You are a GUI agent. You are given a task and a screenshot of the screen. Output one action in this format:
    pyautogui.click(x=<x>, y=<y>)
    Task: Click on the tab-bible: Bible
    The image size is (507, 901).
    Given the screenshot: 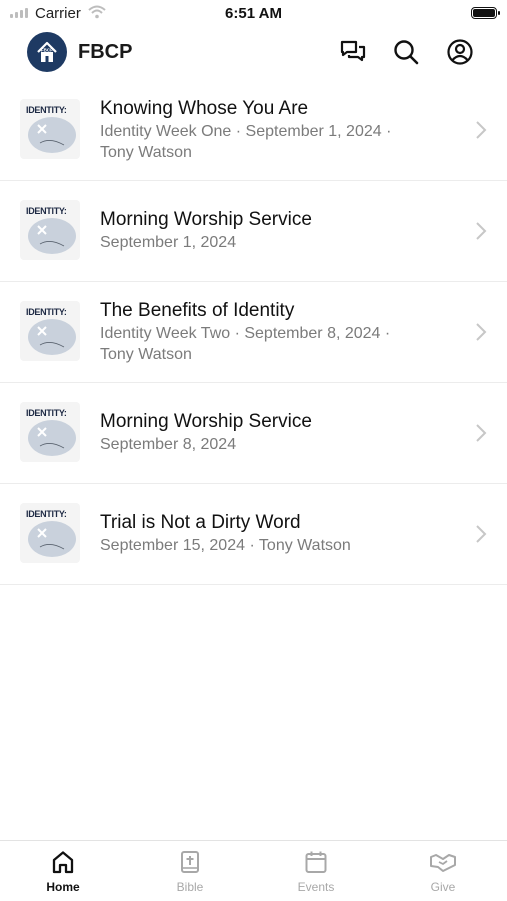 What is the action you would take?
    pyautogui.click(x=190, y=871)
    